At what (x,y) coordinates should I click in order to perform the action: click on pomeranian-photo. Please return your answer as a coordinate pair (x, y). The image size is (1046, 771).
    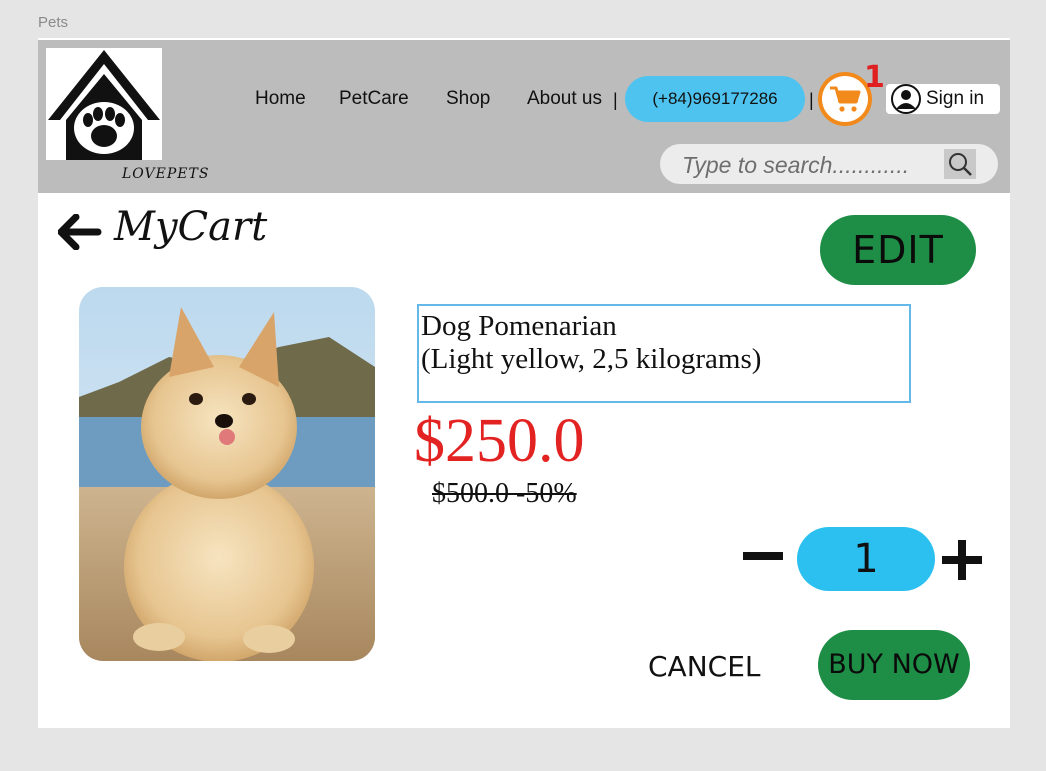
    Looking at the image, I should click on (227, 474).